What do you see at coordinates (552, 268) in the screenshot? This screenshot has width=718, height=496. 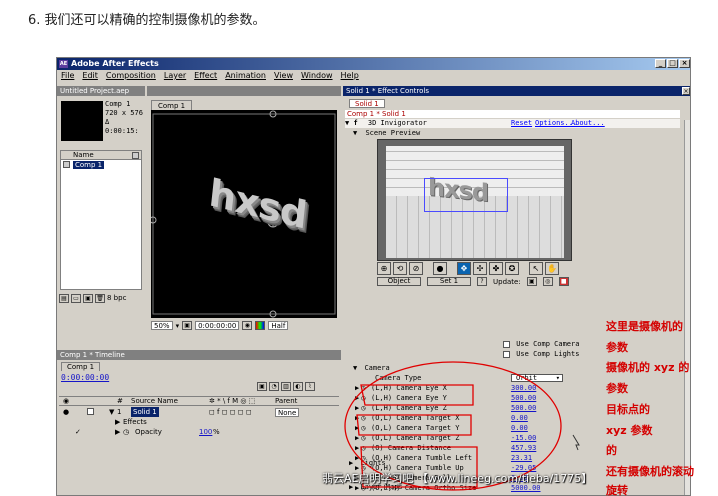 I see `hand-tool-icon: ✋` at bounding box center [552, 268].